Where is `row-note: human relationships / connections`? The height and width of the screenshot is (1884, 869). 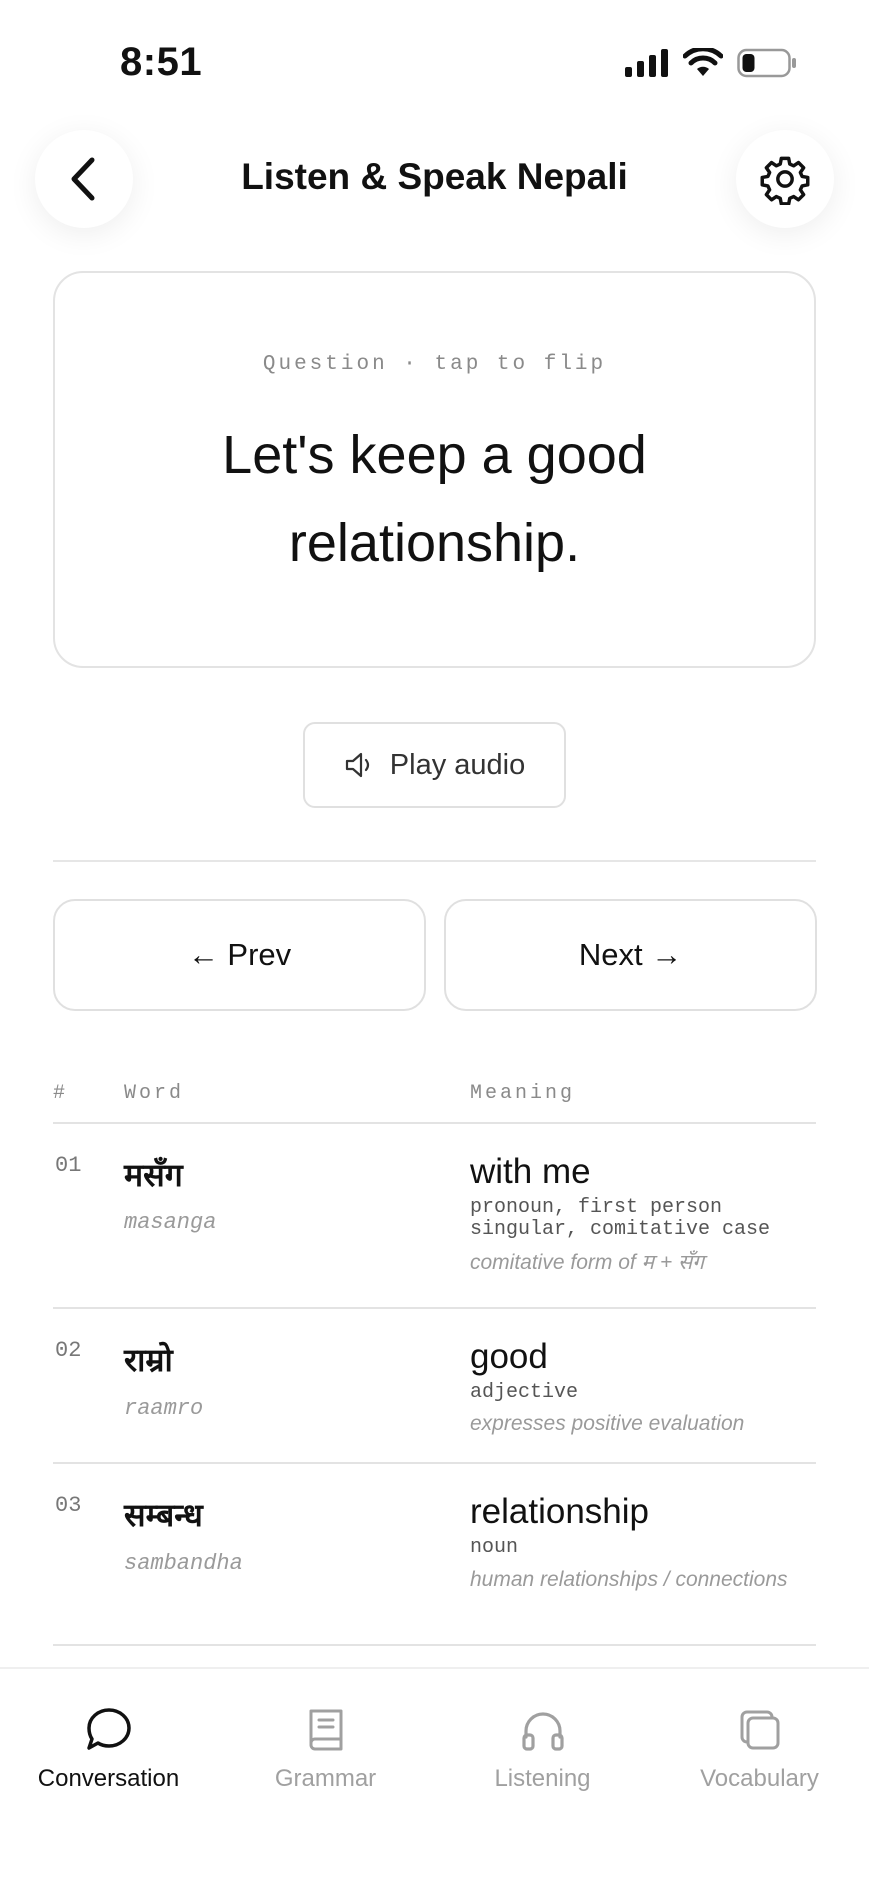
row-note: human relationships / connections is located at coordinates (629, 1579).